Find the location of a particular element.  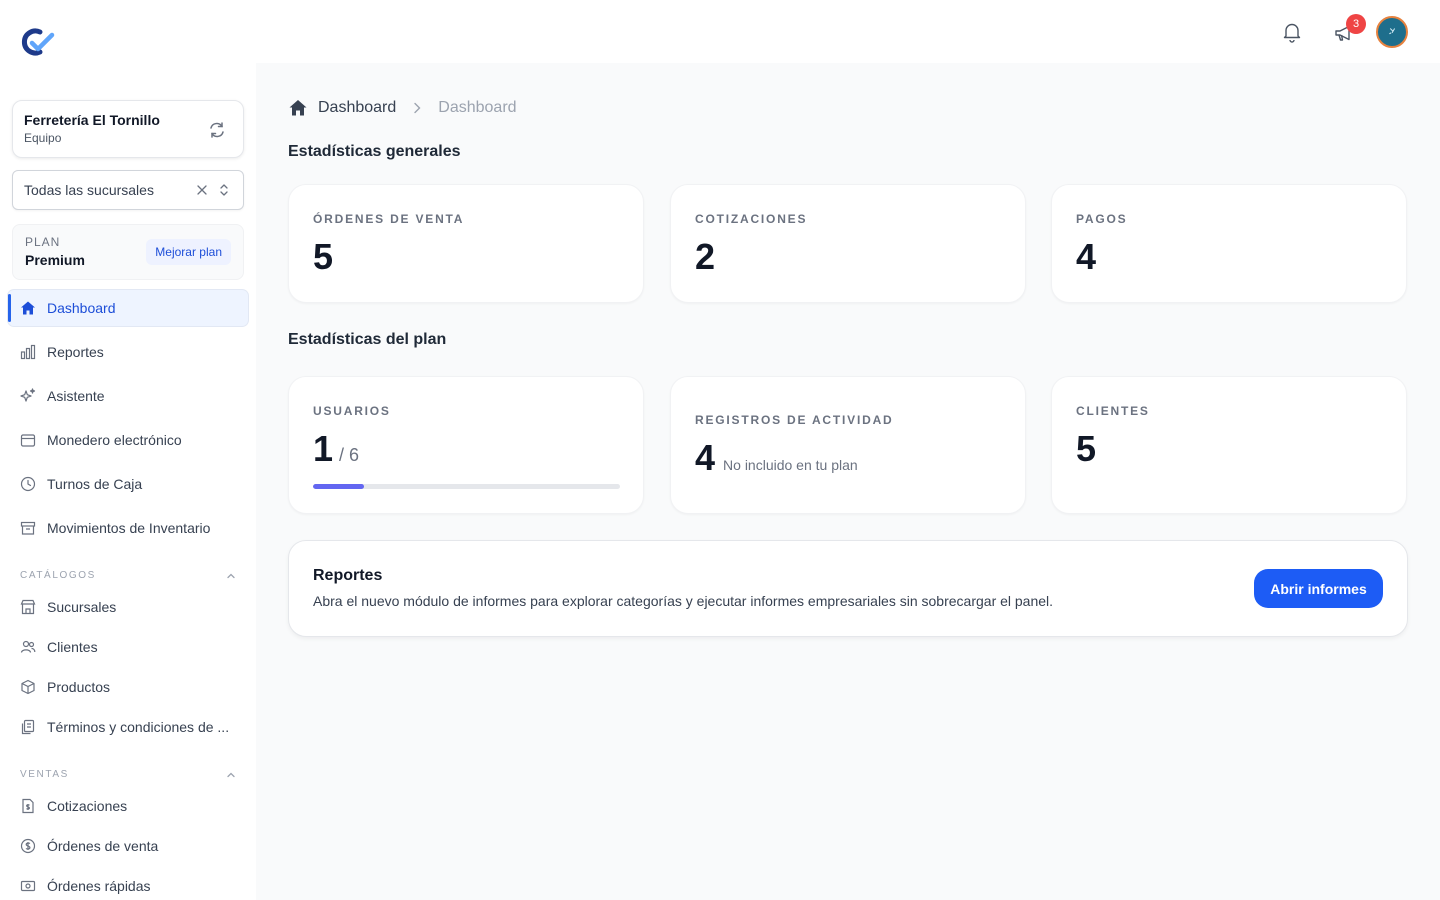

document-dollar-icon is located at coordinates (28, 806).